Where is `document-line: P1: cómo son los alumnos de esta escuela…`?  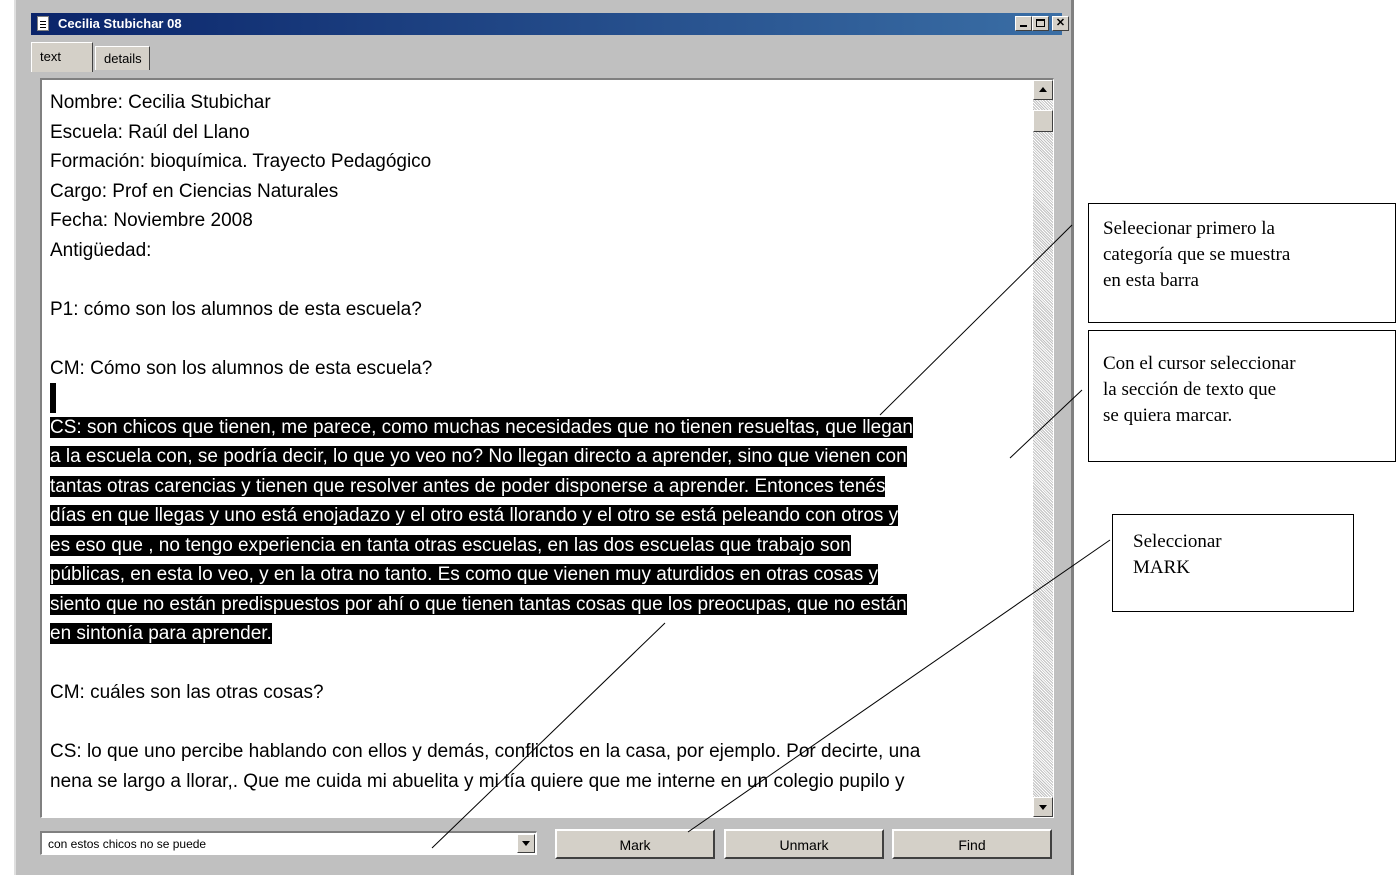
document-line: P1: cómo son los alumnos de esta escuela… is located at coordinates (541, 310).